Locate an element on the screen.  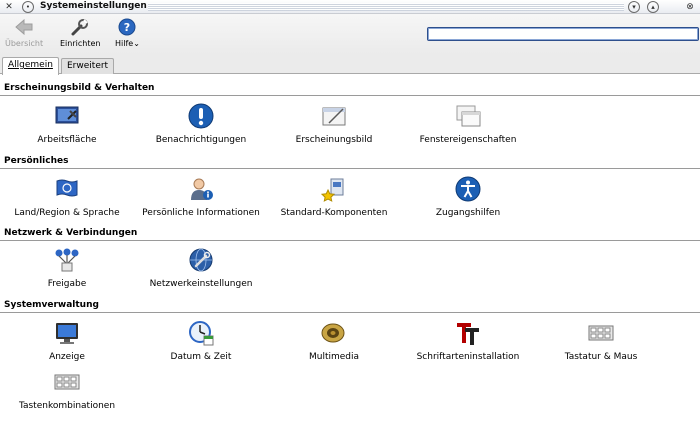
multimedia-speaker-icon is located at coordinates (334, 333).